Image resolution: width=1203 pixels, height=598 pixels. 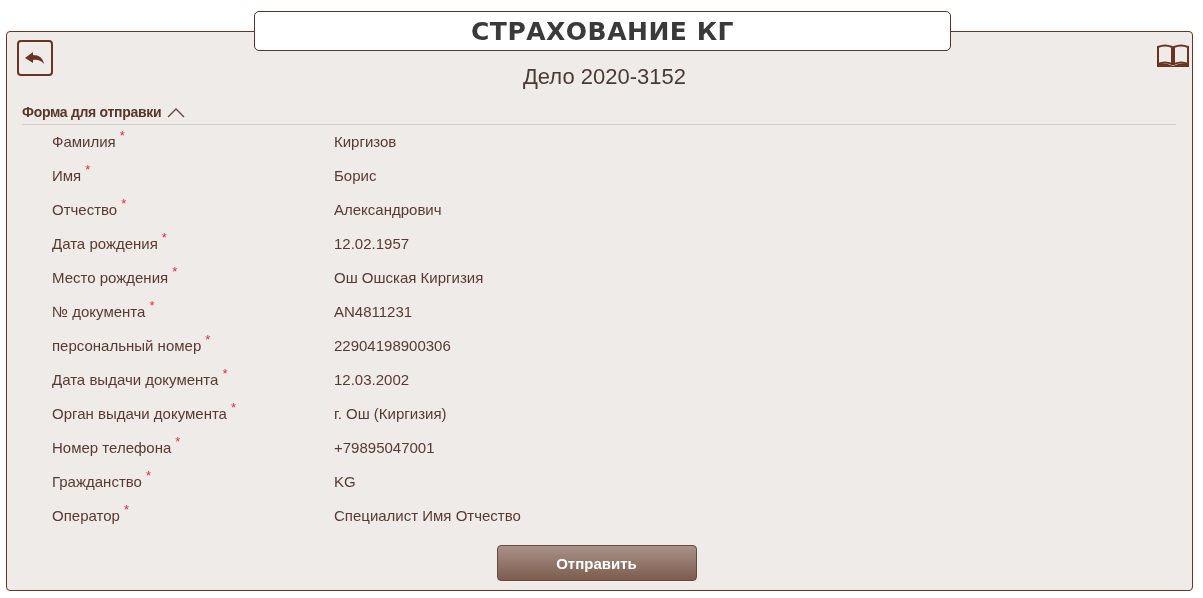 What do you see at coordinates (139, 413) in the screenshot?
I see `field-label: Орган выдачи документа` at bounding box center [139, 413].